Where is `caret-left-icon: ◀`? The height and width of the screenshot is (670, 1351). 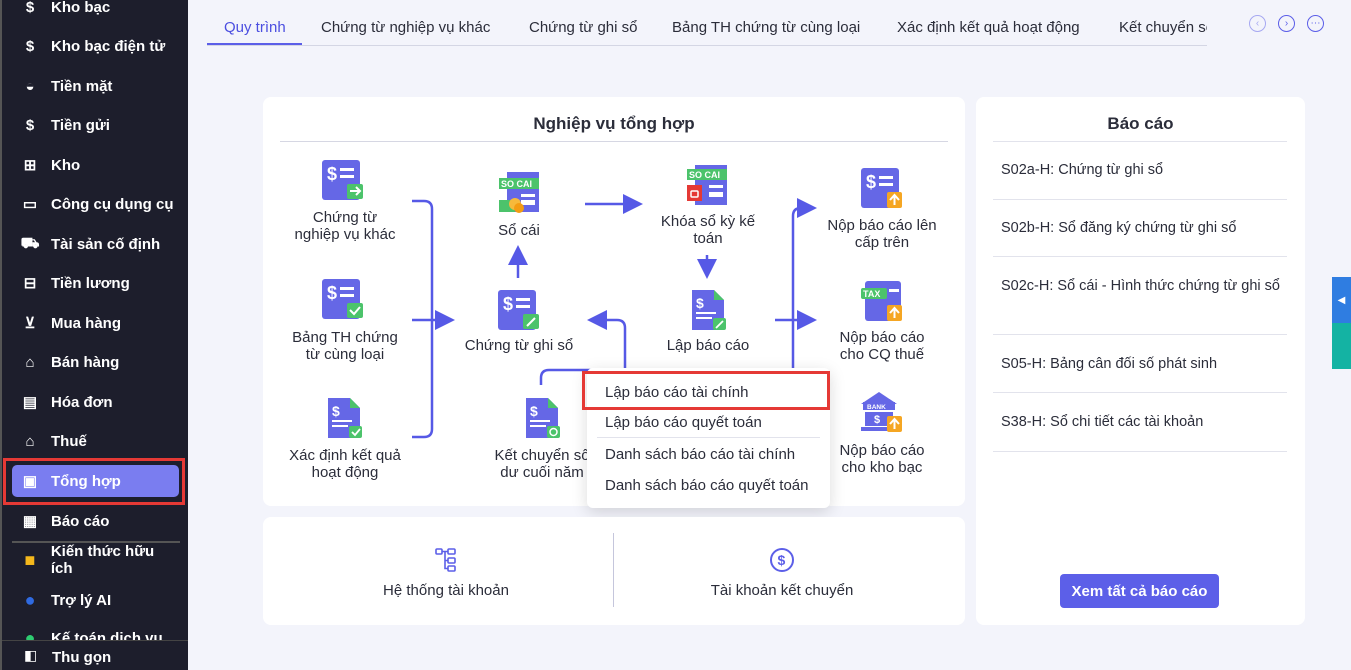 caret-left-icon: ◀ is located at coordinates (1341, 300).